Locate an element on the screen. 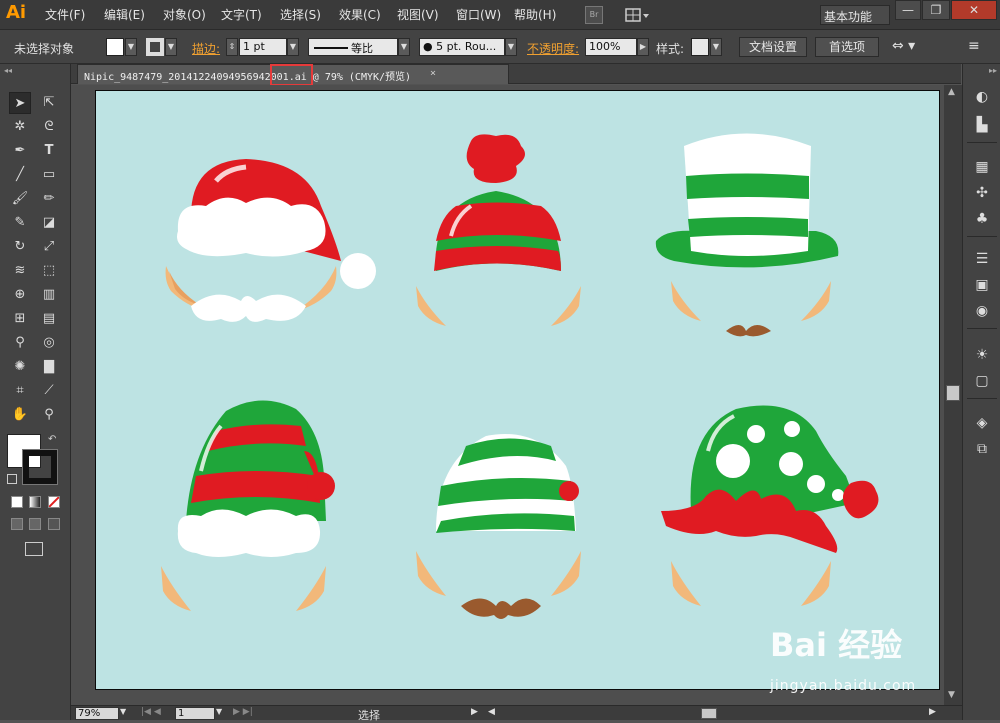 This screenshot has height=723, width=1000. menu-edit: 编辑(E) is located at coordinates (124, 14).